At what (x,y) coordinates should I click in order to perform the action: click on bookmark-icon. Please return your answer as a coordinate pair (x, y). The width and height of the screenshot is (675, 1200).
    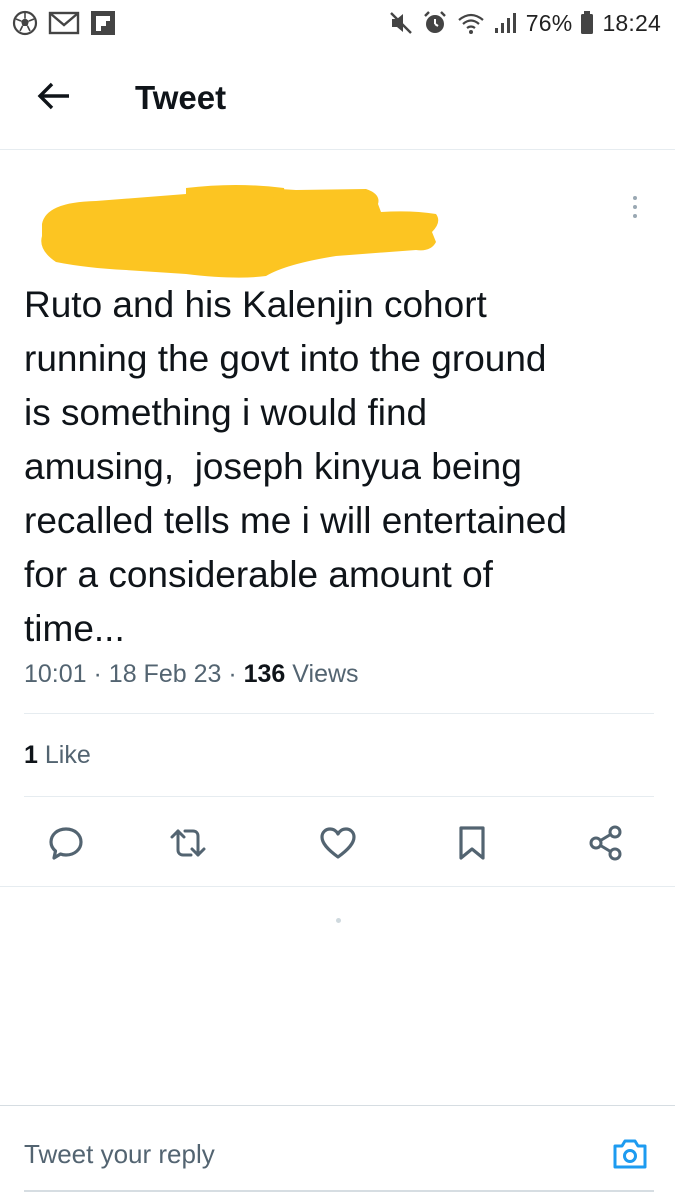
    Looking at the image, I should click on (472, 845).